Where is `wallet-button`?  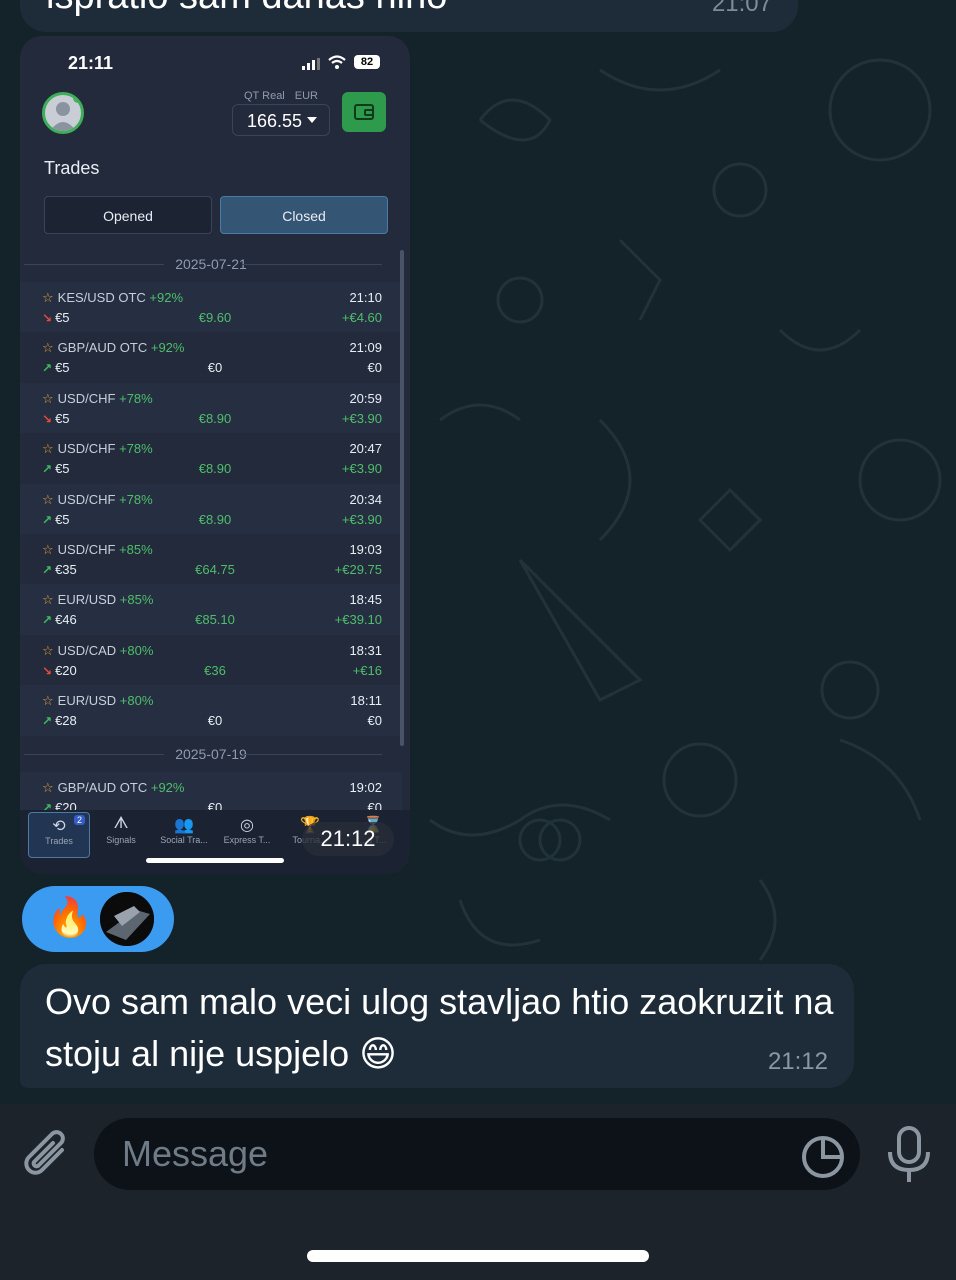 wallet-button is located at coordinates (364, 112).